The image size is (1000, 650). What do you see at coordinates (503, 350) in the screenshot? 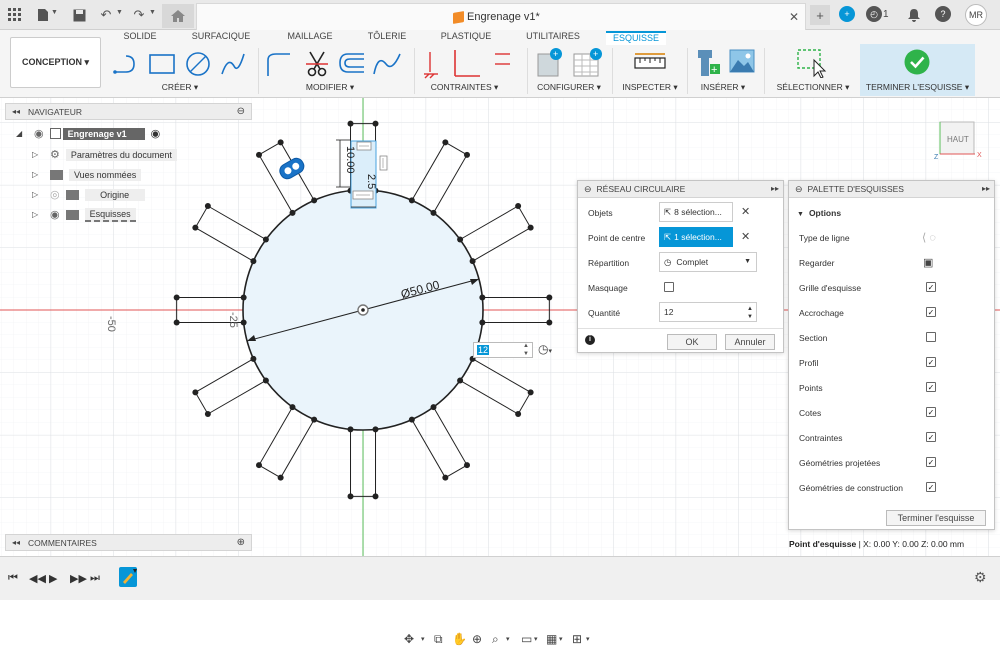
I see `inline-quantity-input: 12 ▲ ▼` at bounding box center [503, 350].